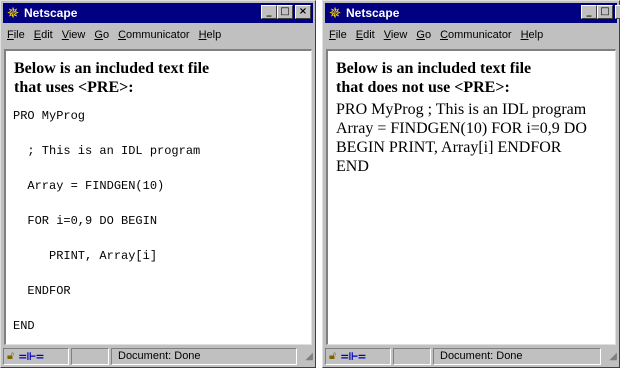 This screenshot has height=368, width=620. What do you see at coordinates (42, 291) in the screenshot?
I see `code-line: ENDFOR` at bounding box center [42, 291].